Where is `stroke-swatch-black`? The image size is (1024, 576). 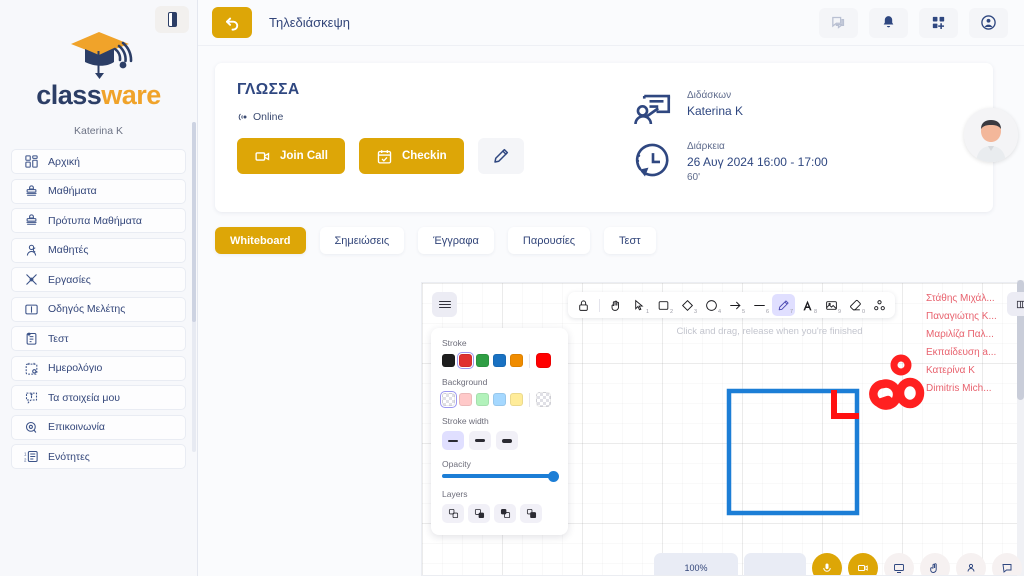 stroke-swatch-black is located at coordinates (448, 360).